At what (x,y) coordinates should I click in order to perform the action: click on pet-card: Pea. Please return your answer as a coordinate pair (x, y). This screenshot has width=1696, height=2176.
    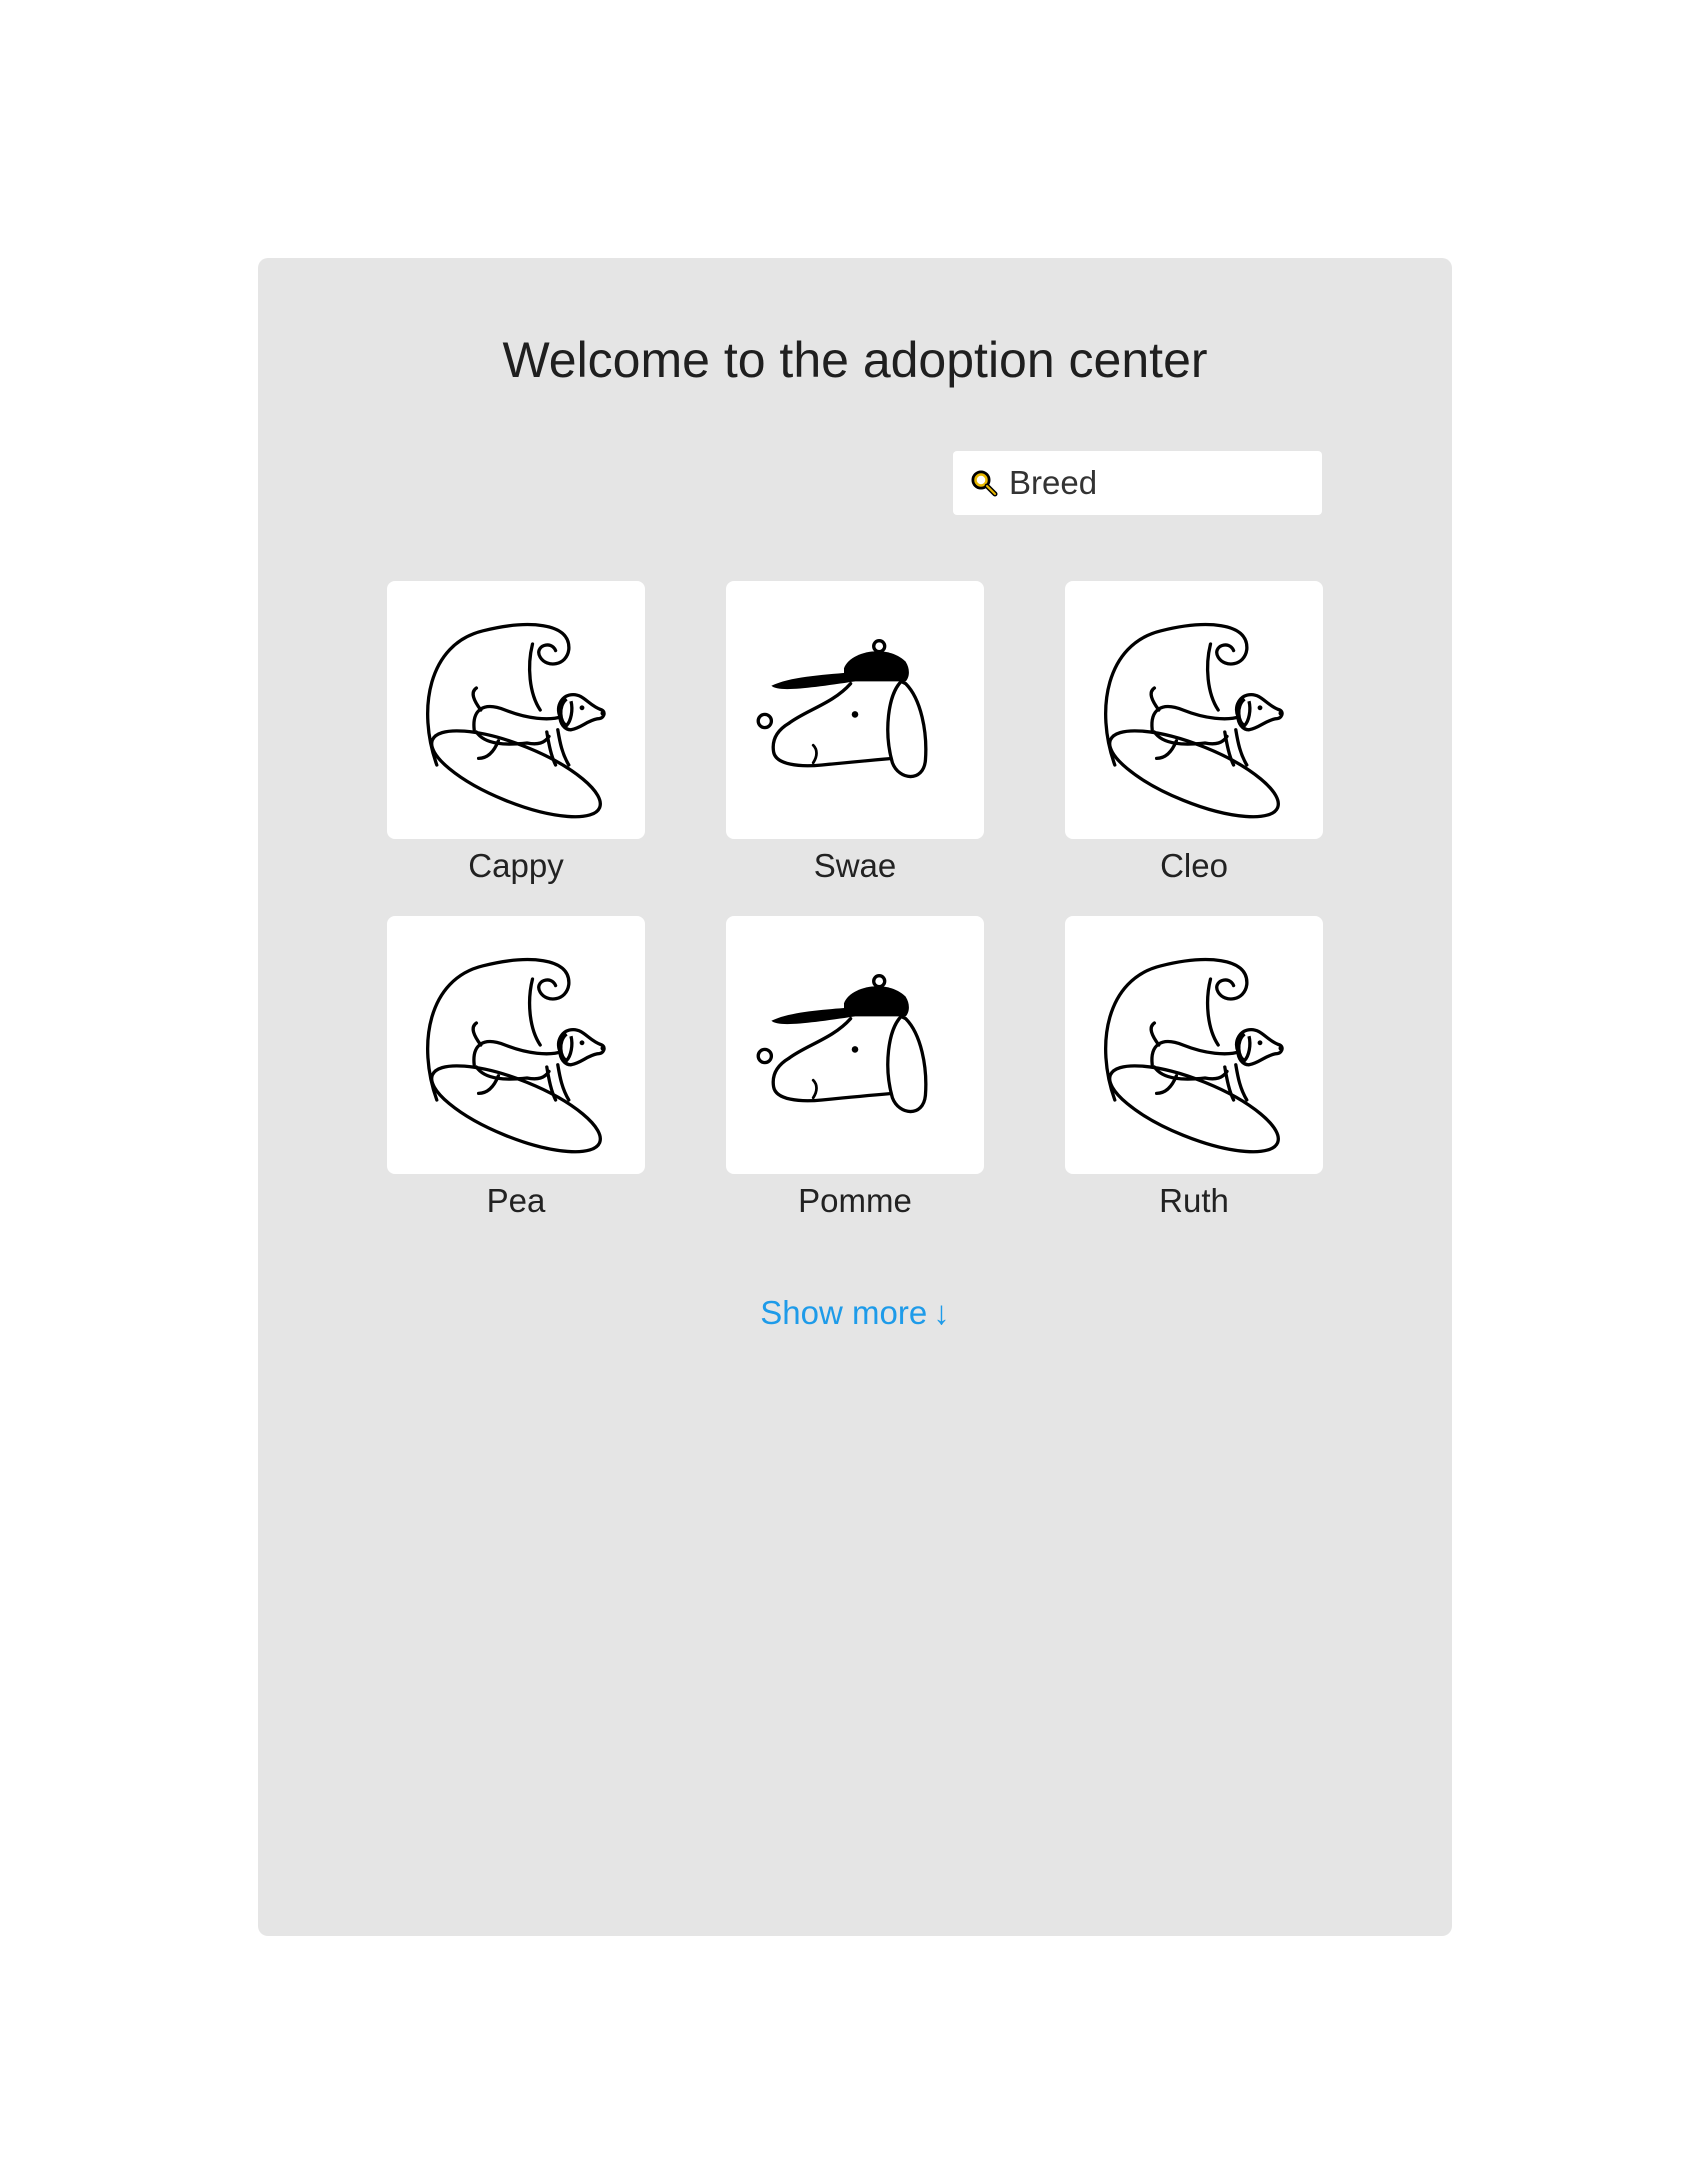
    Looking at the image, I should click on (516, 1069).